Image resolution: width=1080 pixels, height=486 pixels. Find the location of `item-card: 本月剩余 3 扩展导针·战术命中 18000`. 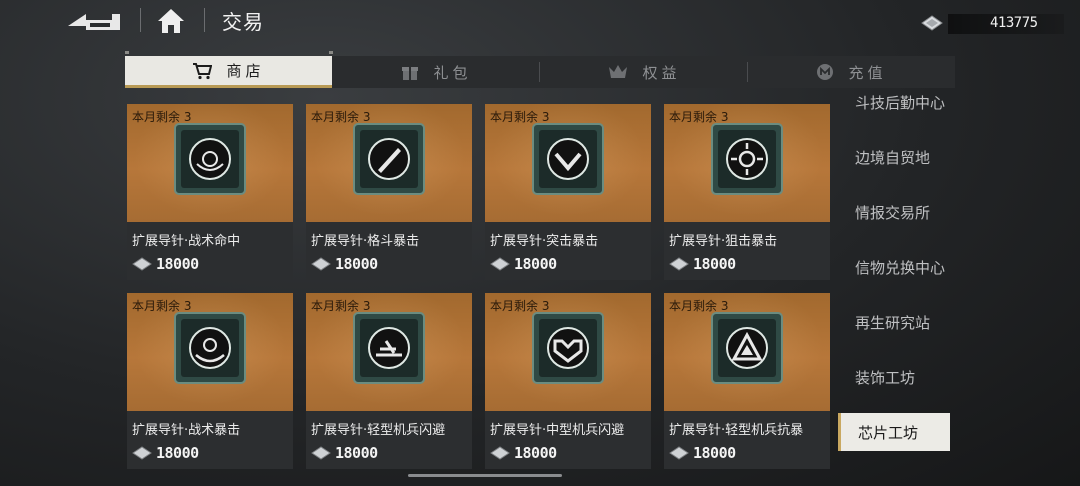

item-card: 本月剩余 3 扩展导针·战术命中 18000 is located at coordinates (210, 192).